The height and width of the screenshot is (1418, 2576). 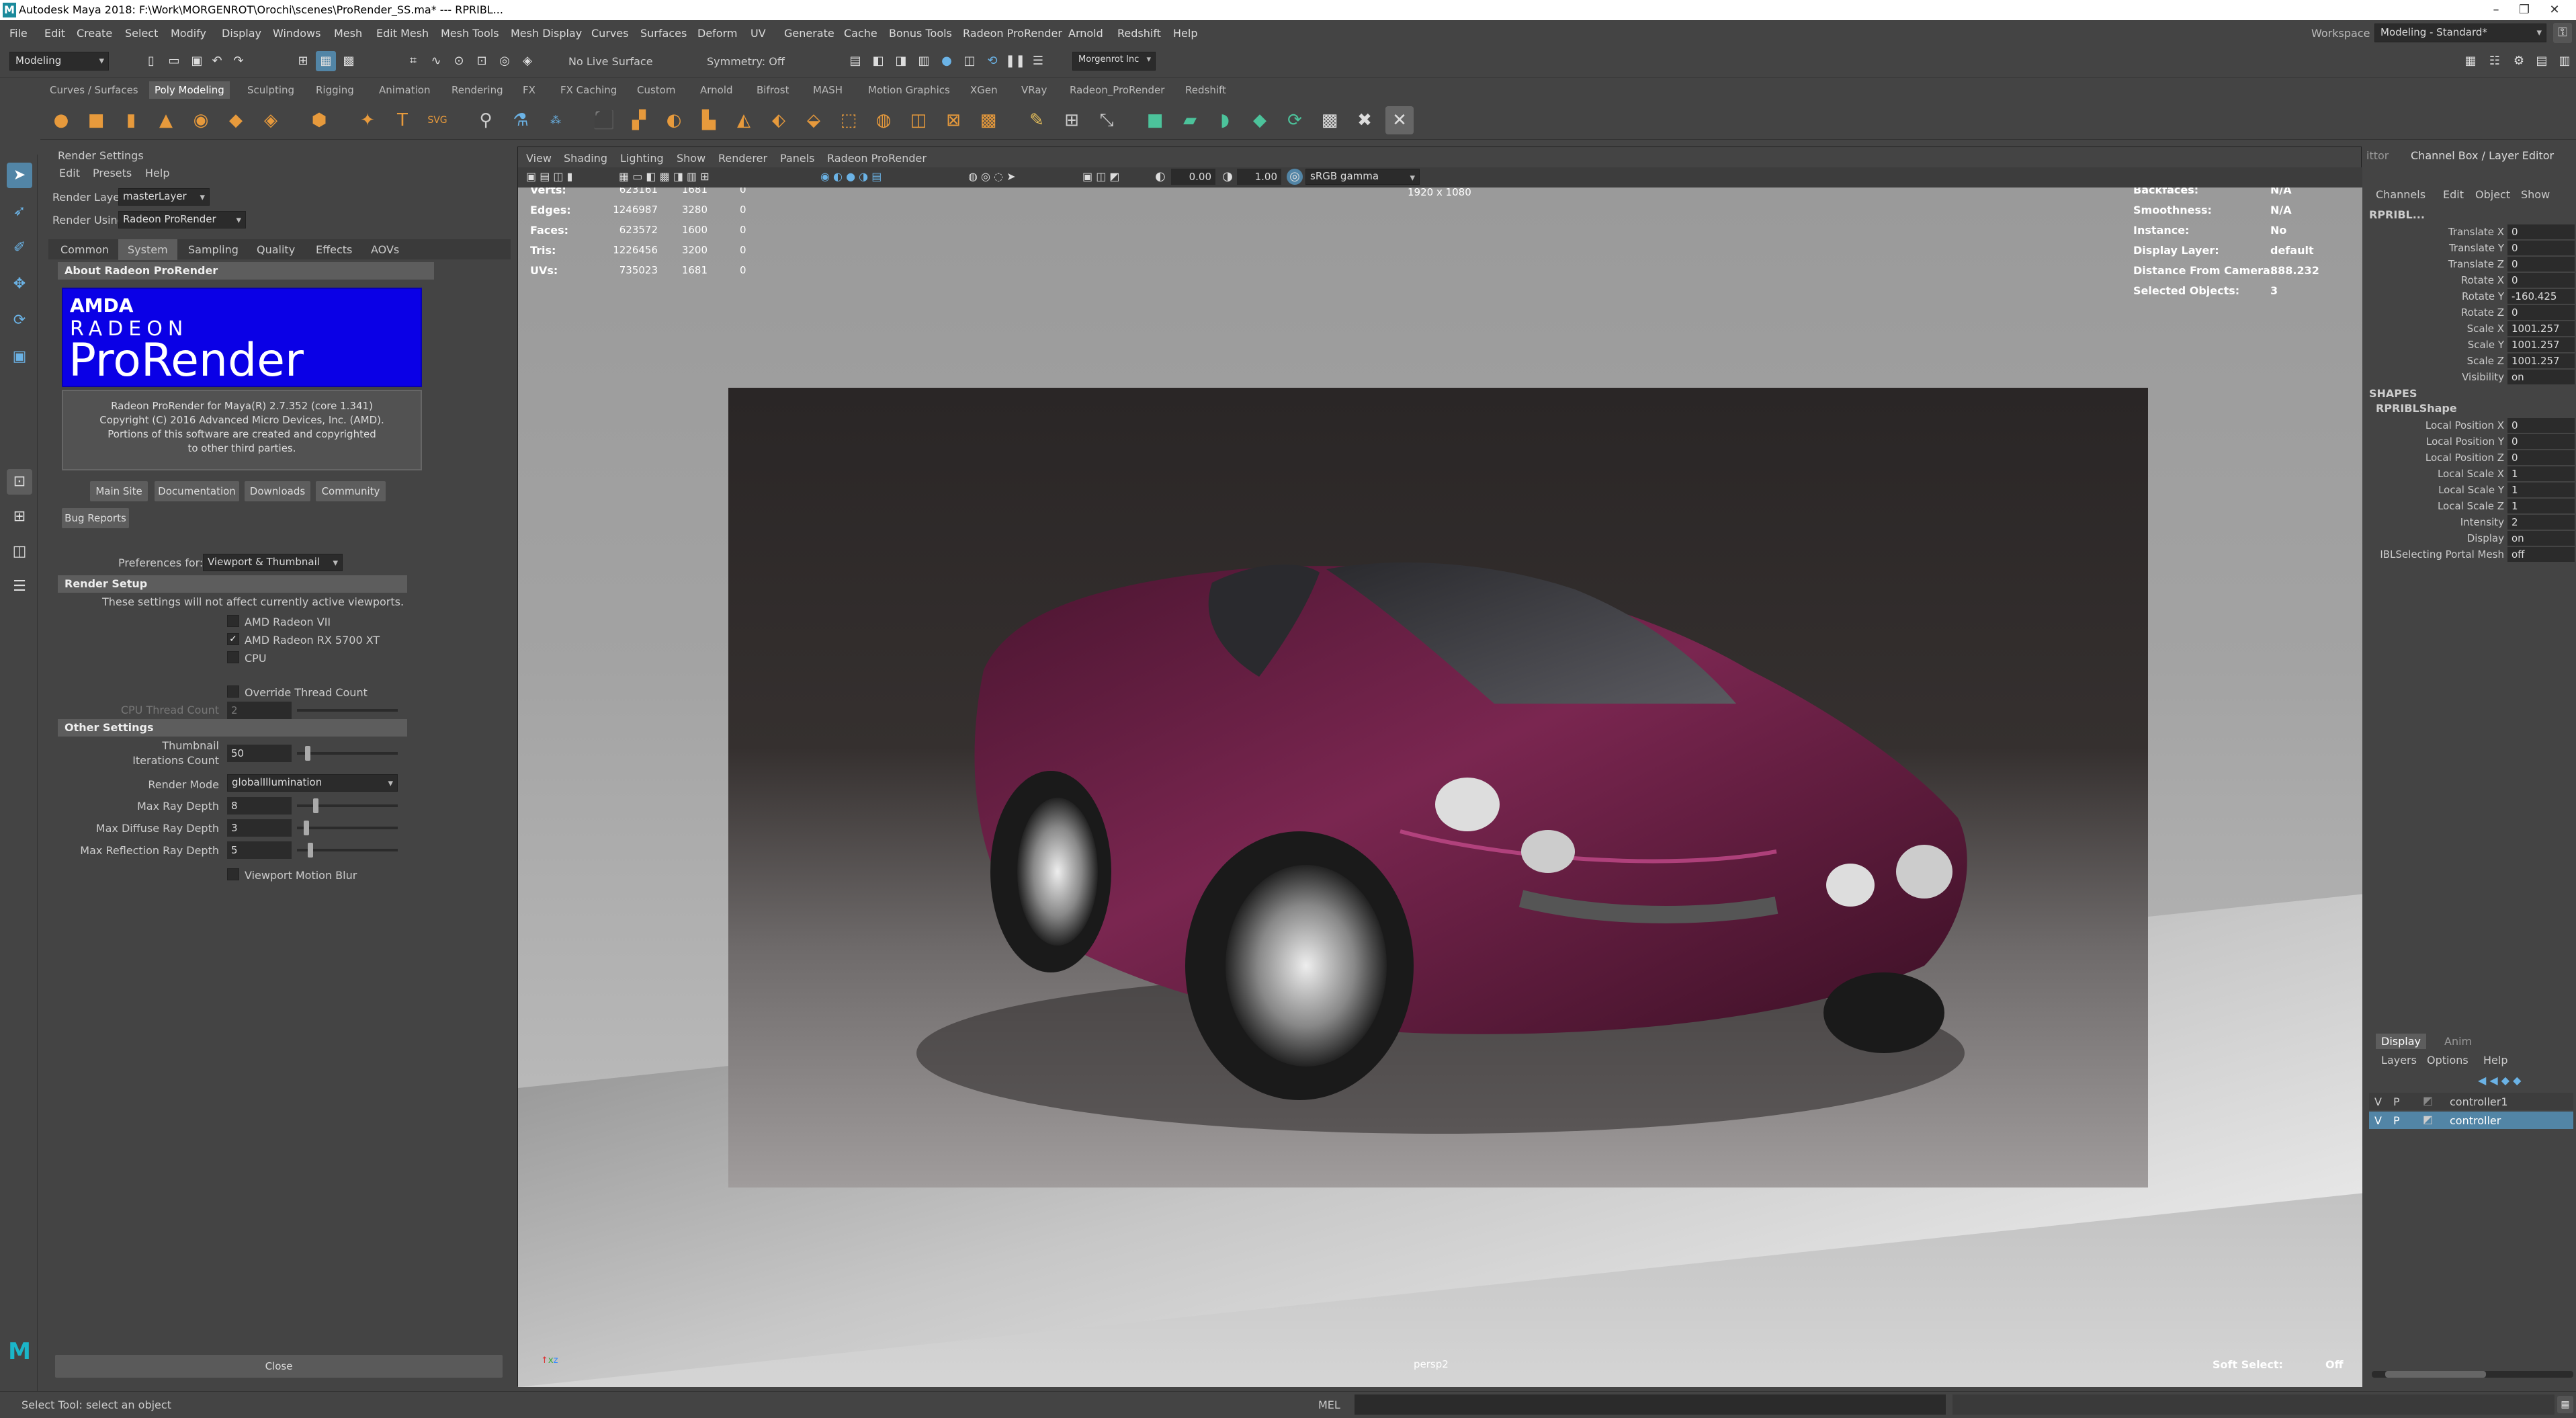 I want to click on shelf-tab-arnold: Arnold, so click(x=716, y=90).